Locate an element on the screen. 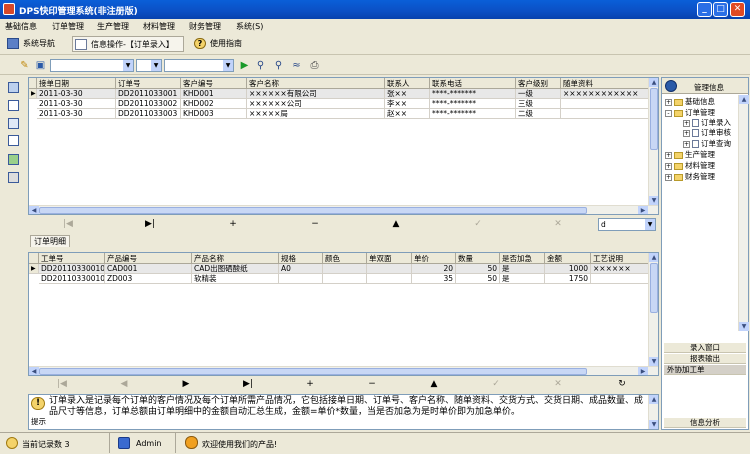 This screenshot has width=750, height=454. menu-system: 系统(S) is located at coordinates (249, 26).